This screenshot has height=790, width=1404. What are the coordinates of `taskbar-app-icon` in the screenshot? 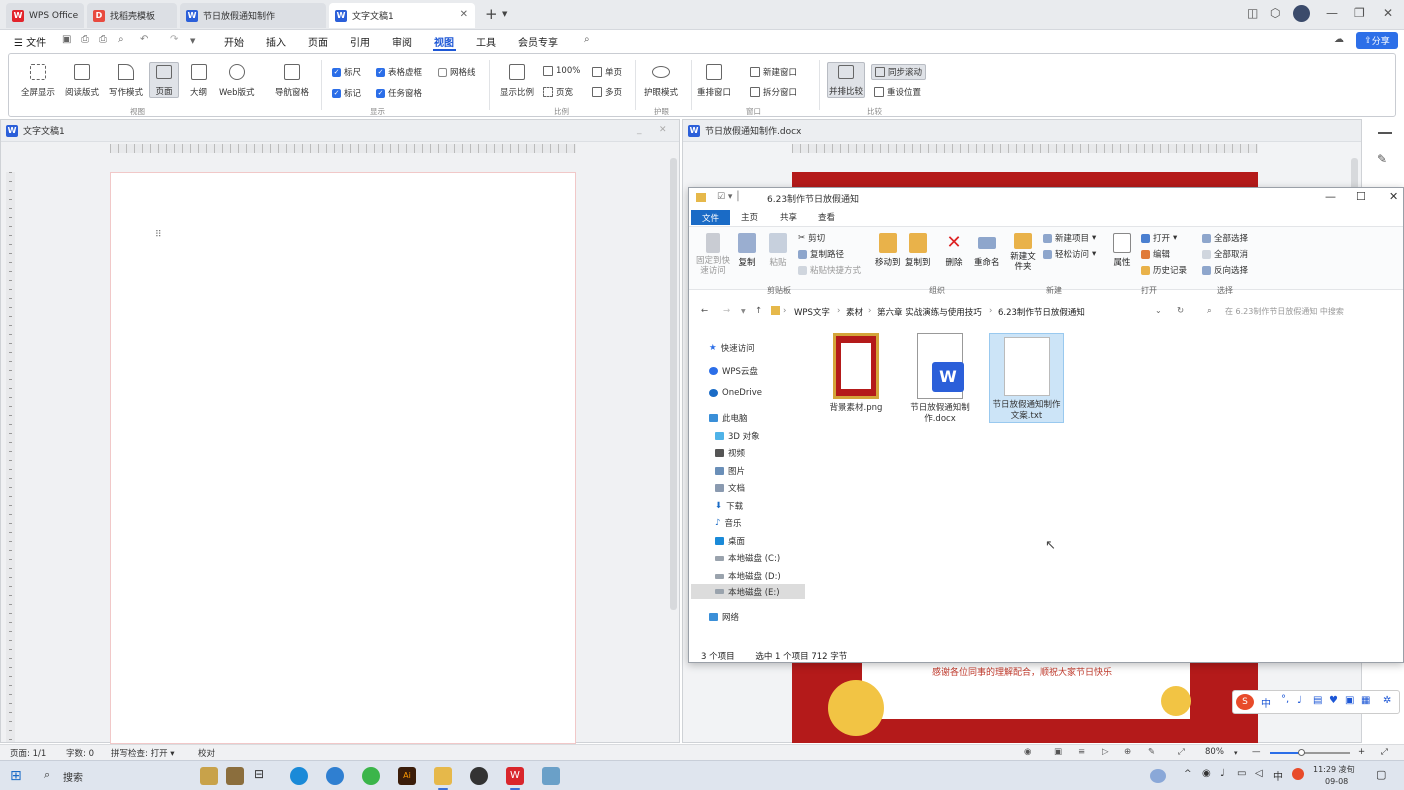 It's located at (235, 776).